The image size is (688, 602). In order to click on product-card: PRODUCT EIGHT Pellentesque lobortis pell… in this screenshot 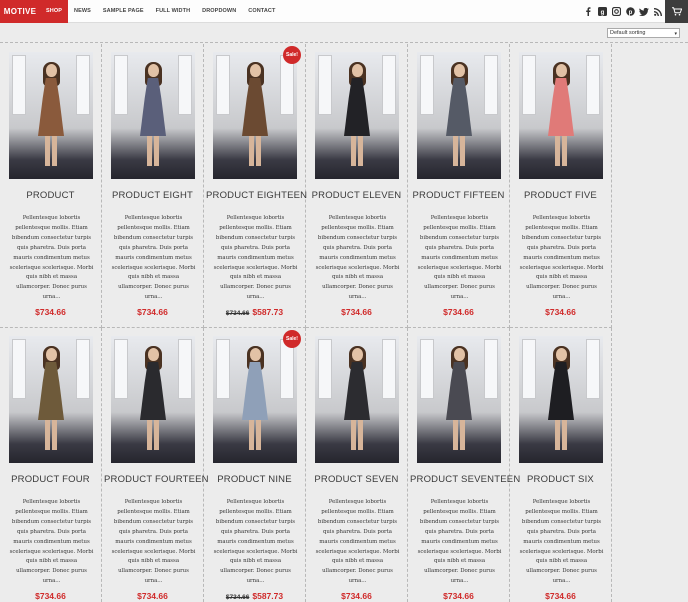, I will do `click(153, 186)`.